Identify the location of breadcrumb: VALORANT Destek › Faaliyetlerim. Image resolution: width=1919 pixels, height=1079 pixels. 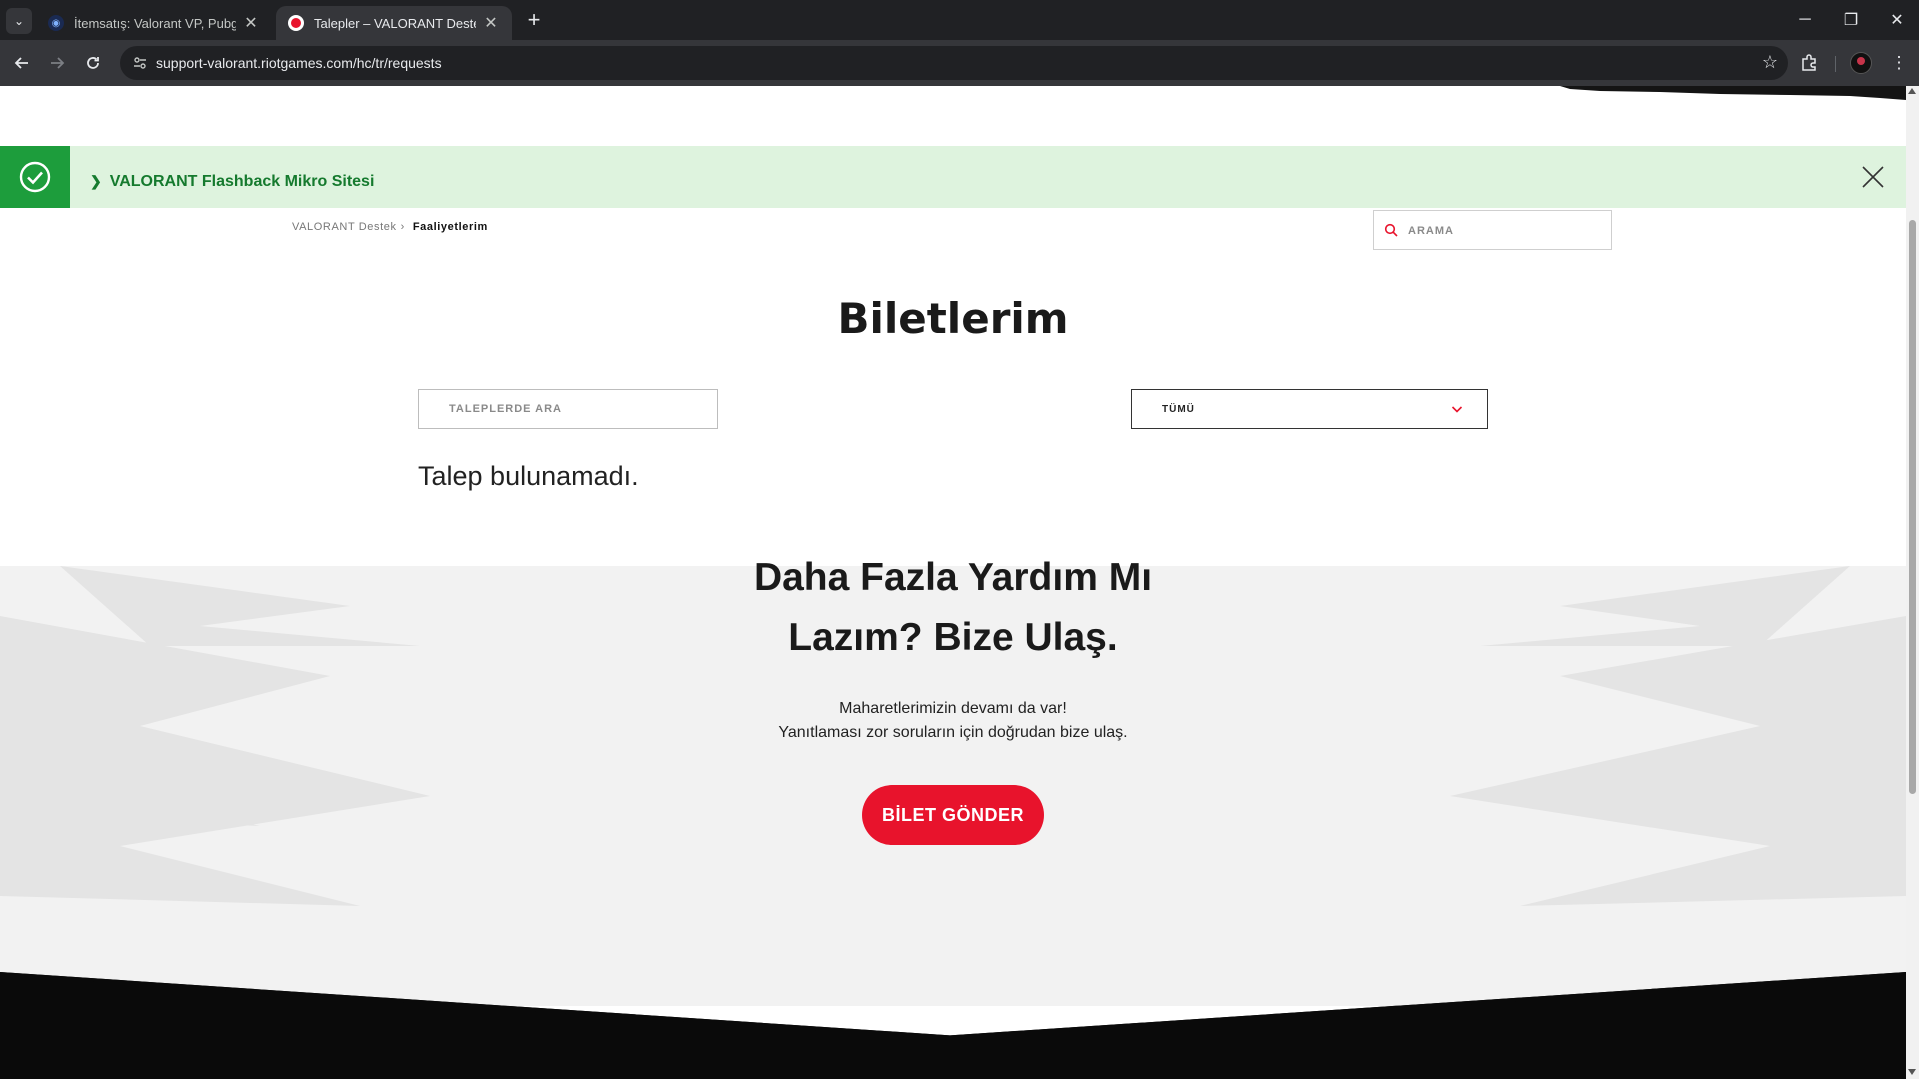
(390, 227).